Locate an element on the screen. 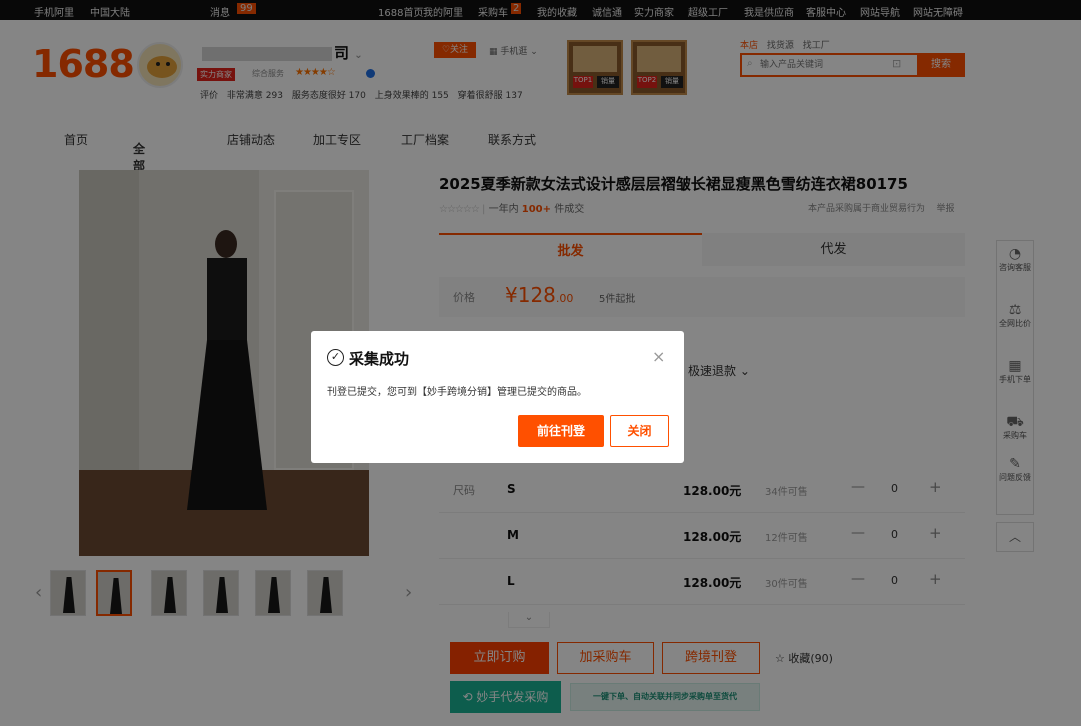 Image resolution: width=1081 pixels, height=726 pixels. dialog-close-button: 关闭 is located at coordinates (639, 431).